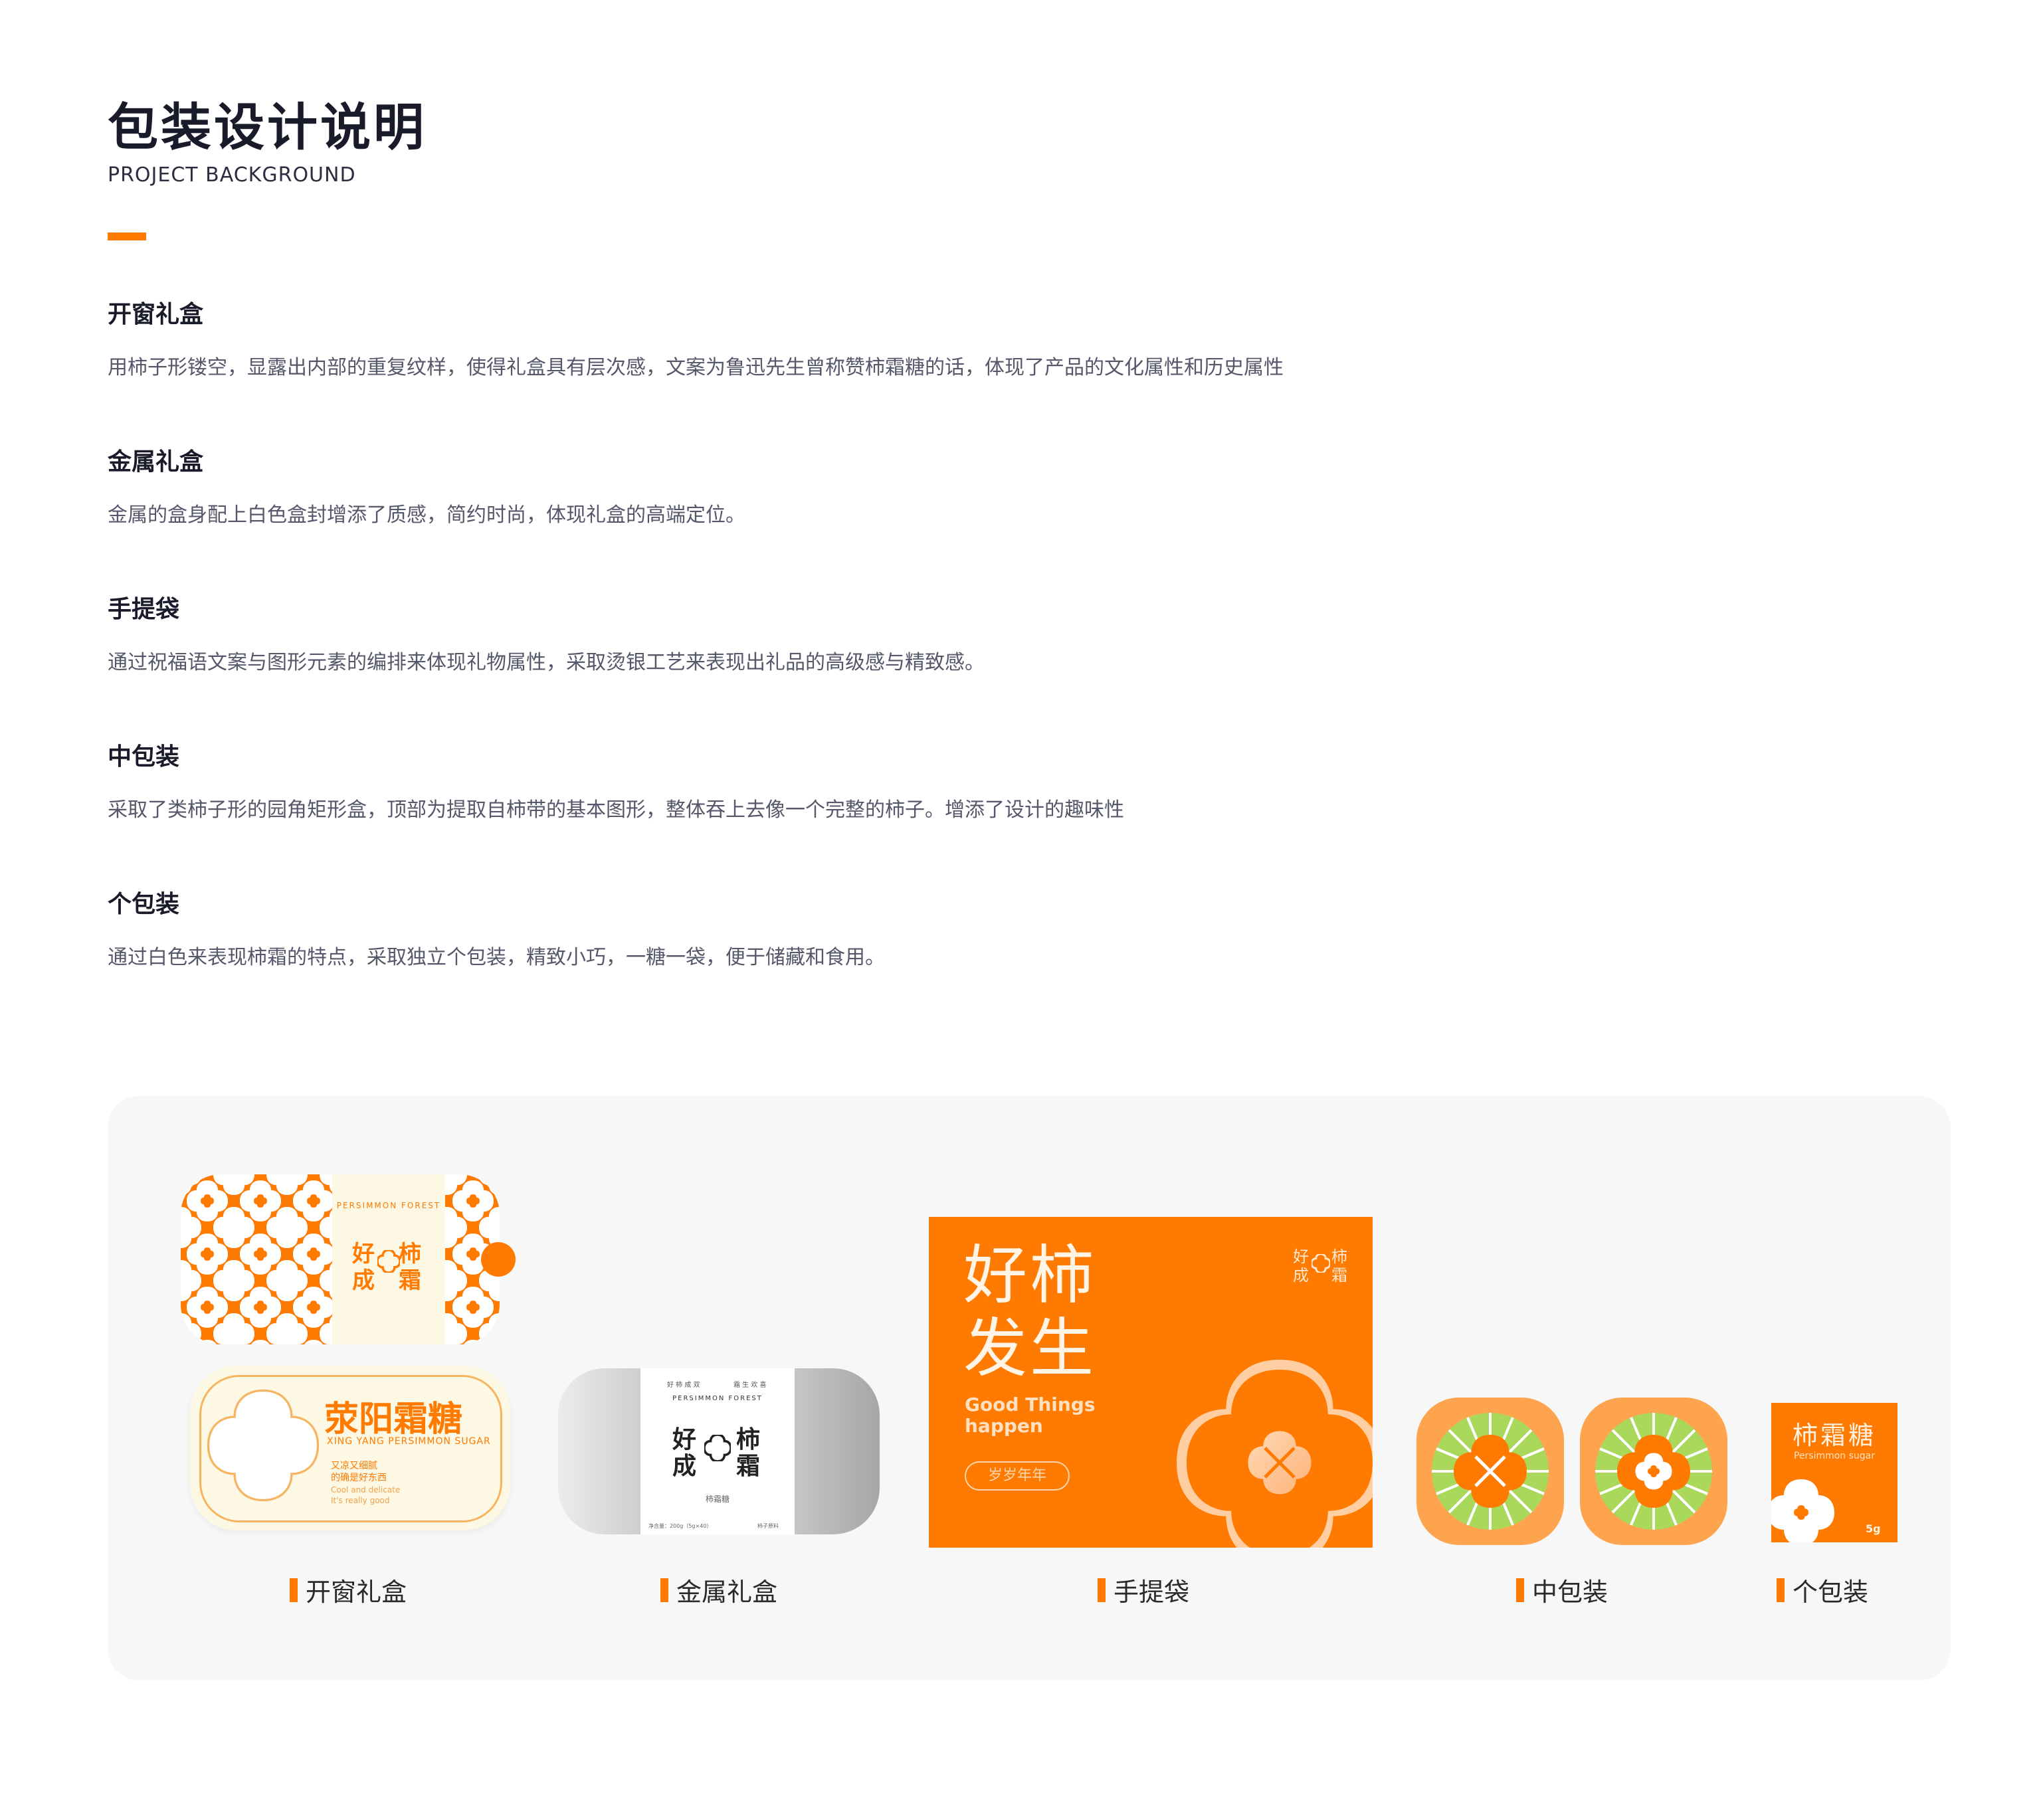 Image resolution: width=2041 pixels, height=1820 pixels. I want to click on window-box-quote-en-2: It's really good, so click(361, 1500).